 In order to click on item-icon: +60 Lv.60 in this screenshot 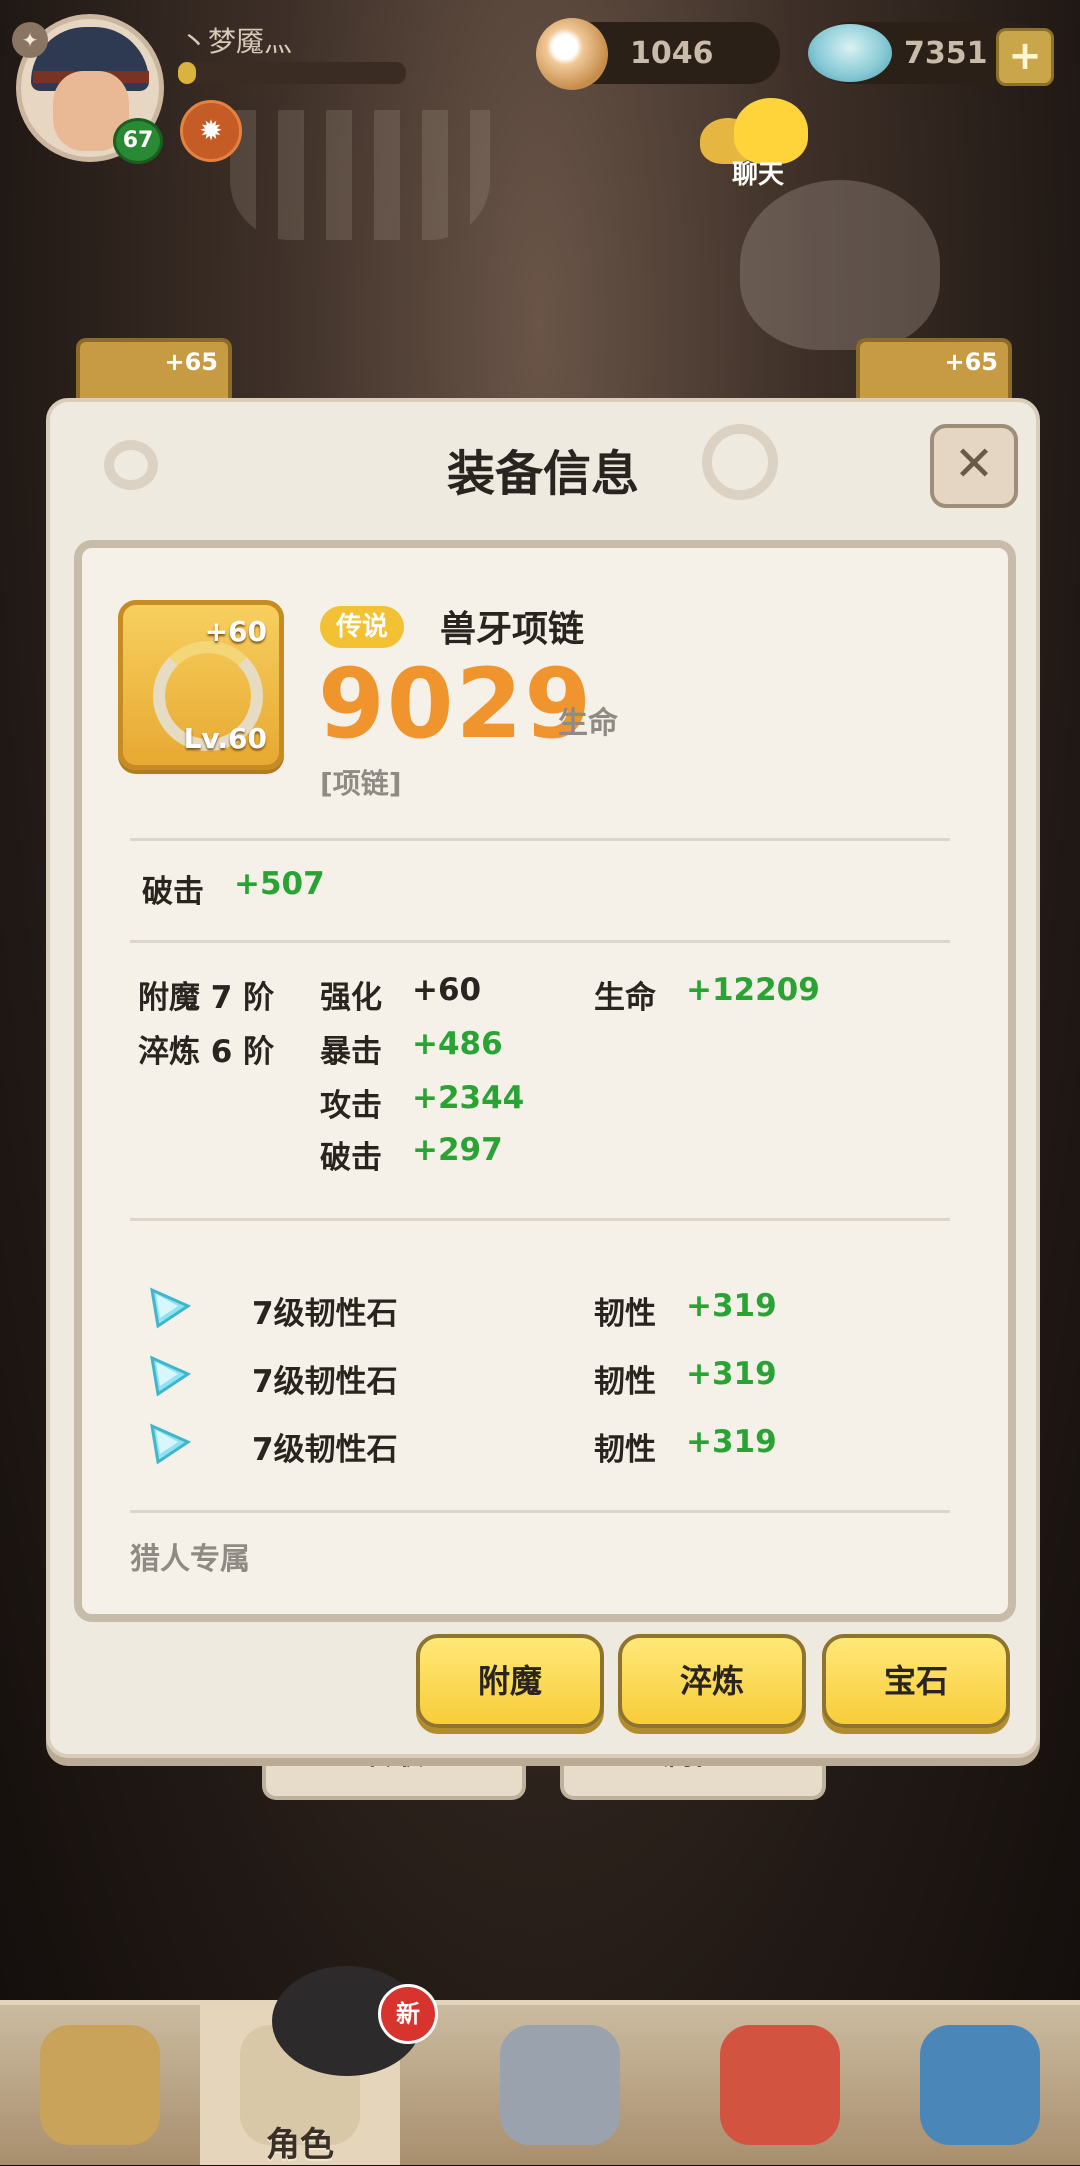, I will do `click(201, 685)`.